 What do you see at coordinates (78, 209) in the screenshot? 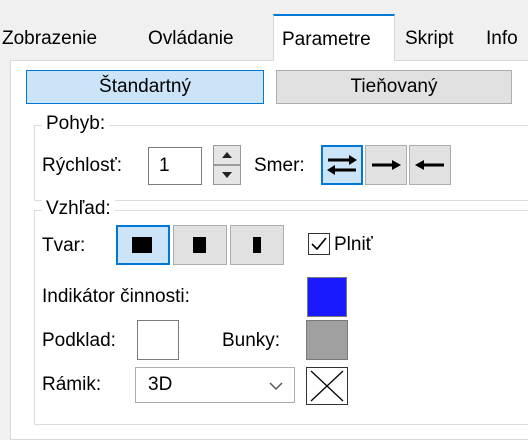
I see `appearance-group-title: Vzhľad:` at bounding box center [78, 209].